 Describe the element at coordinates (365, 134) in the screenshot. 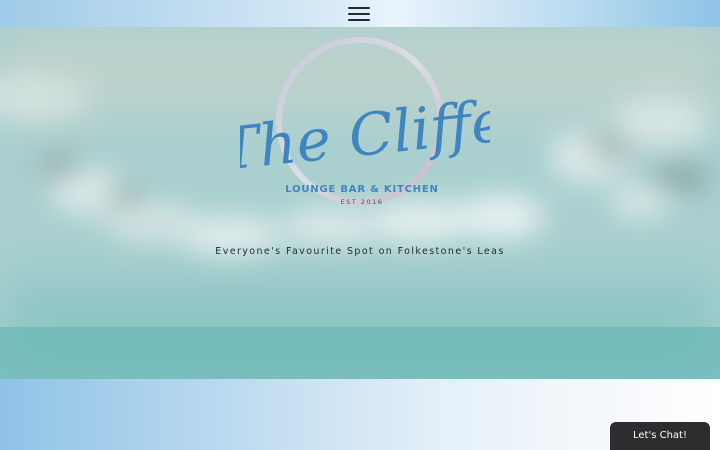

I see `svg-text: The Cliffe` at that location.